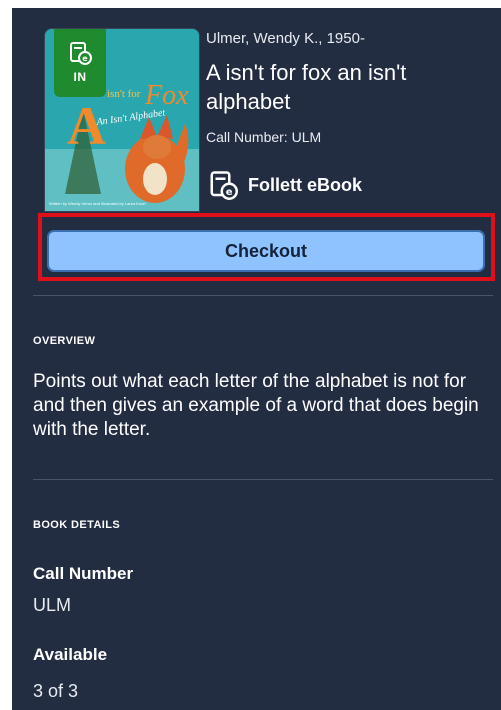 This screenshot has height=710, width=501. I want to click on availability-badge: e IN, so click(80, 63).